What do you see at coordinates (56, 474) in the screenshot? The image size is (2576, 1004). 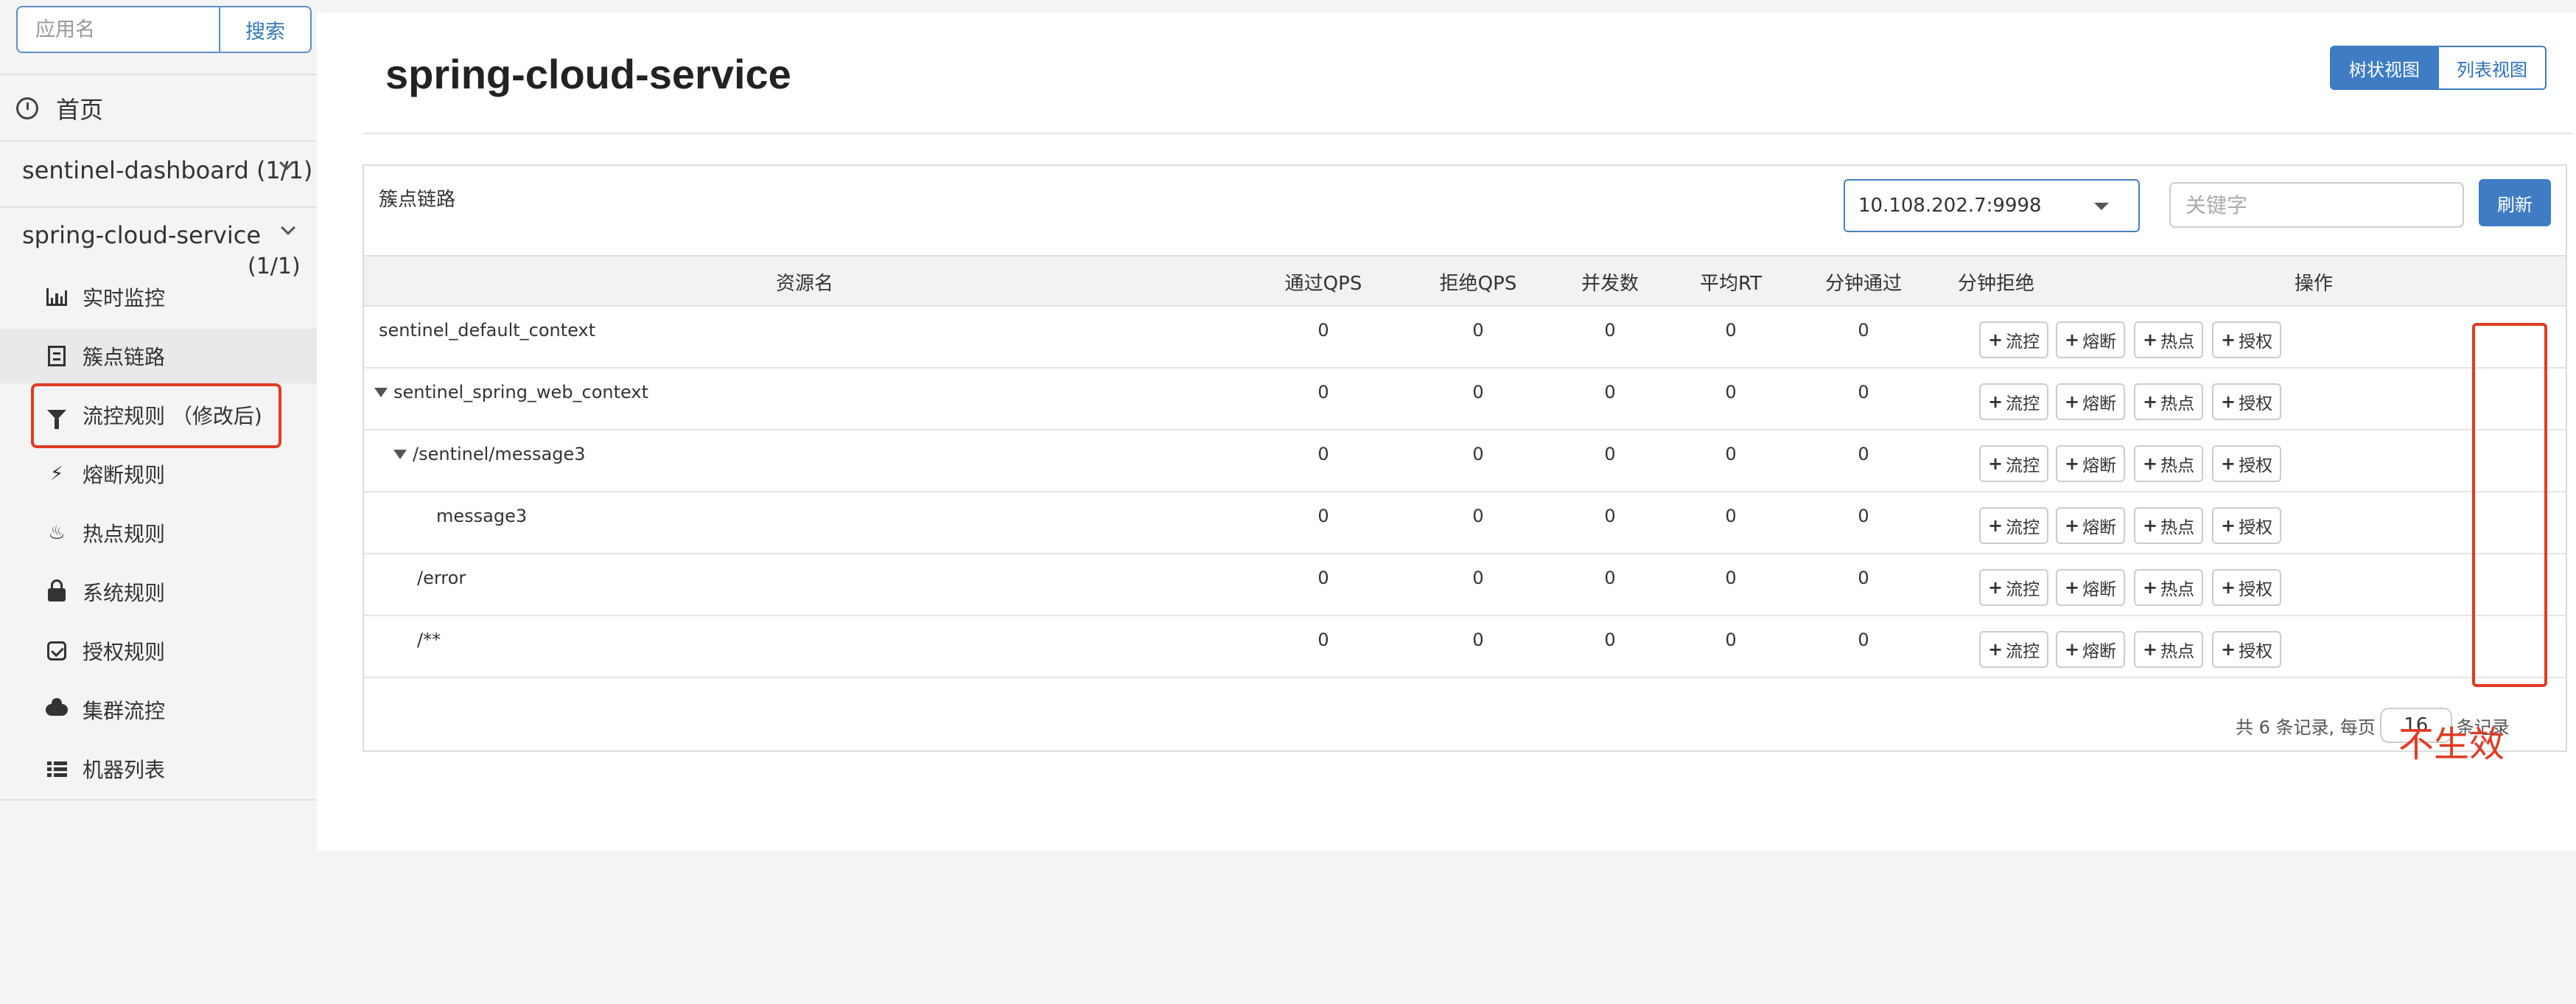 I see `bolt-icon: ⚡` at bounding box center [56, 474].